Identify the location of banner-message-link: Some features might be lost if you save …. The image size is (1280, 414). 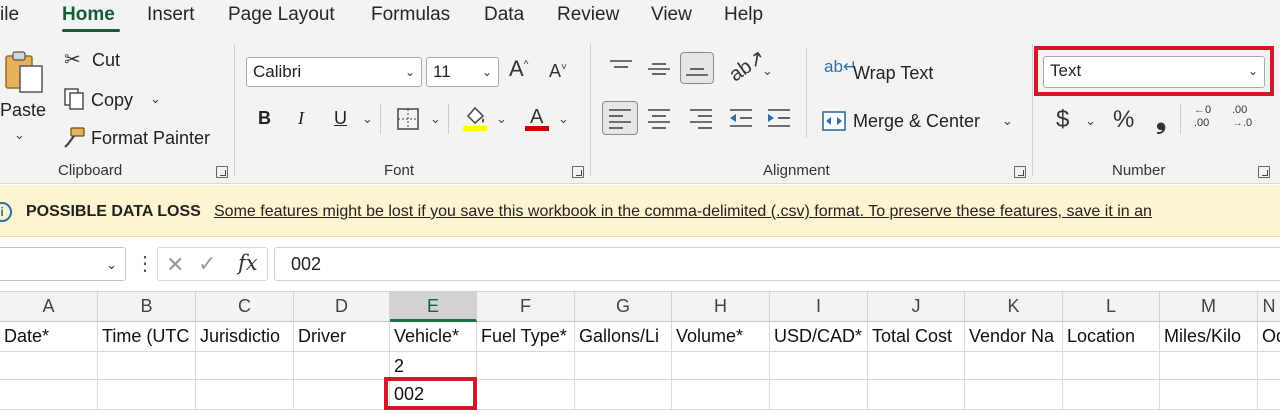
(683, 212).